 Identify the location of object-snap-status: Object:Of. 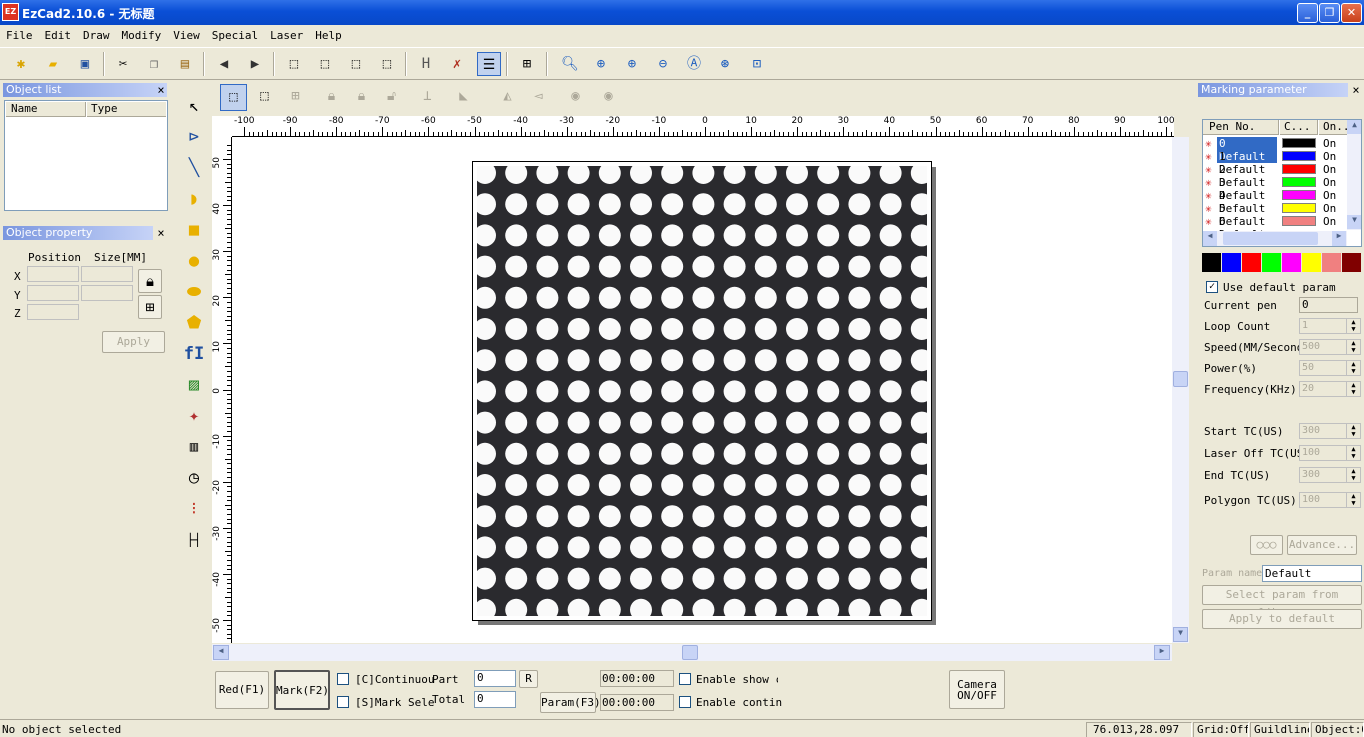
(1337, 729).